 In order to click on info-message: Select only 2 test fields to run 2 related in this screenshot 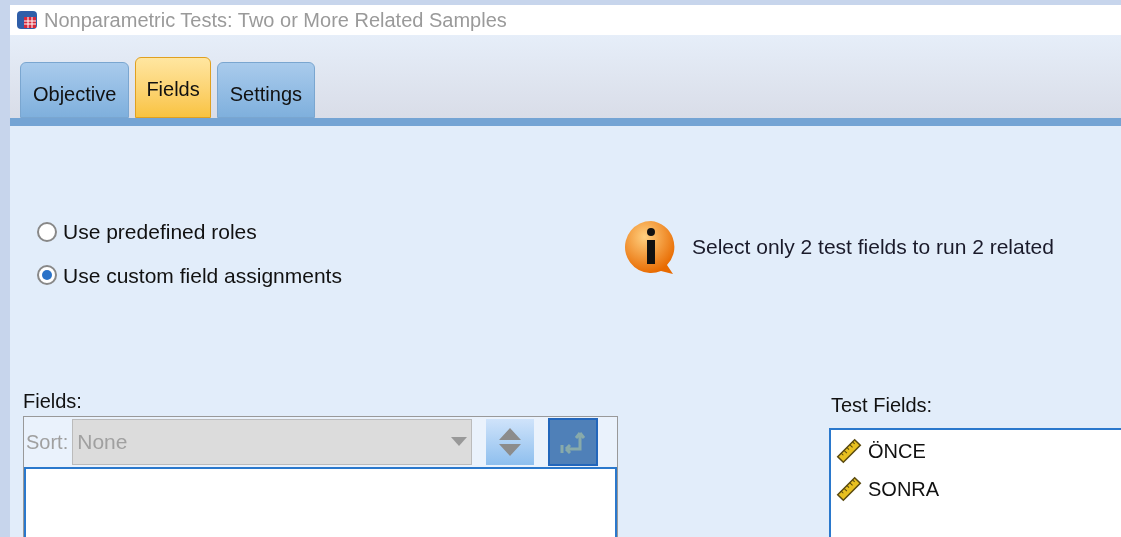, I will do `click(873, 247)`.